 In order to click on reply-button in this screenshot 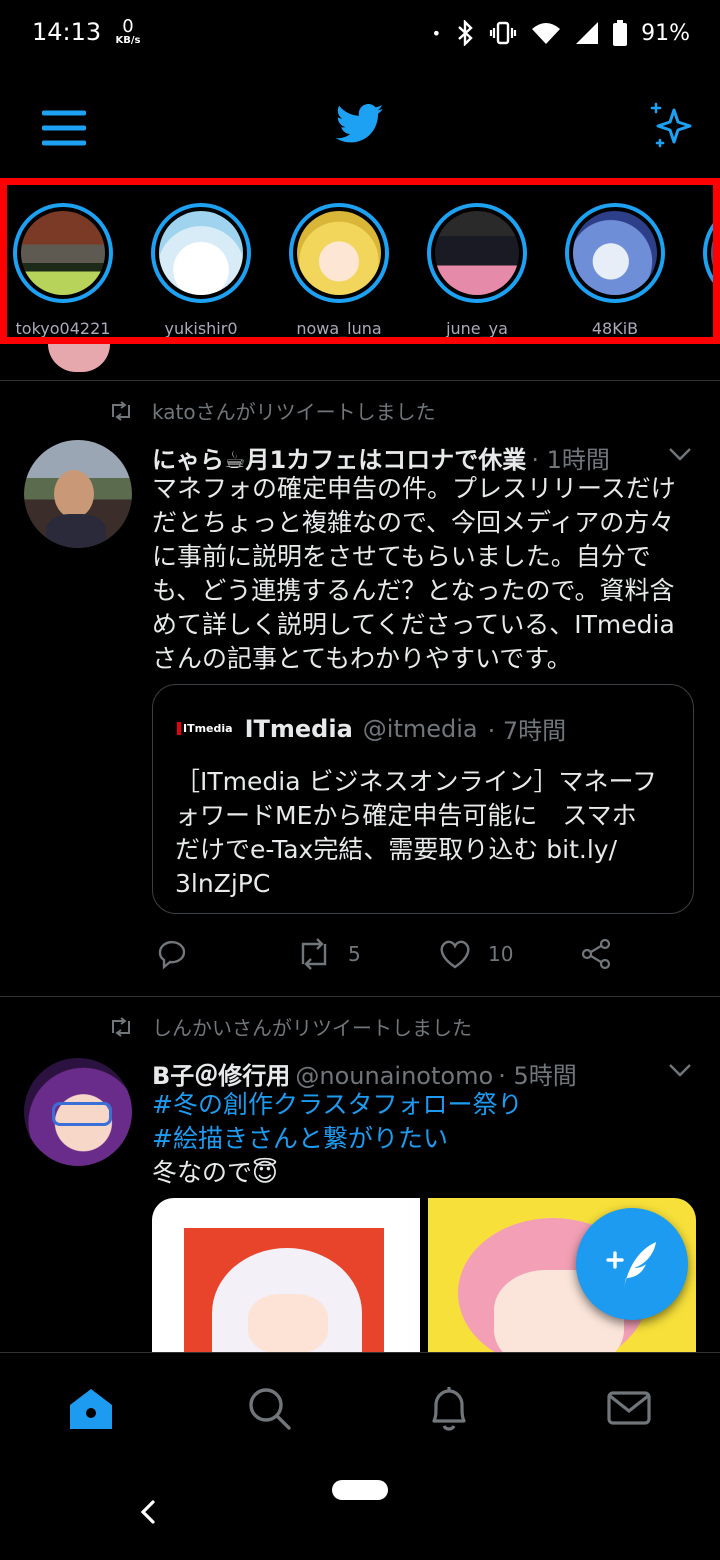, I will do `click(172, 954)`.